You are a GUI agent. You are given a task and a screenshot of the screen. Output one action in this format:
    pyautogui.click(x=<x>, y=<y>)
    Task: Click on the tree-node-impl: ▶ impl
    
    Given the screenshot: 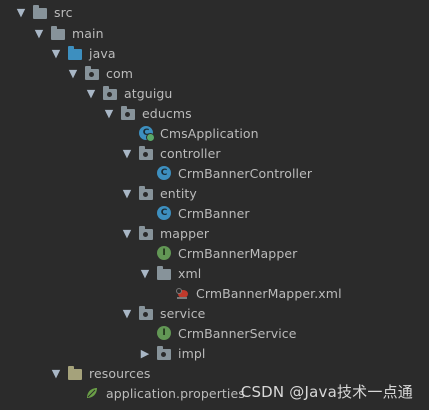 What is the action you would take?
    pyautogui.click(x=171, y=353)
    